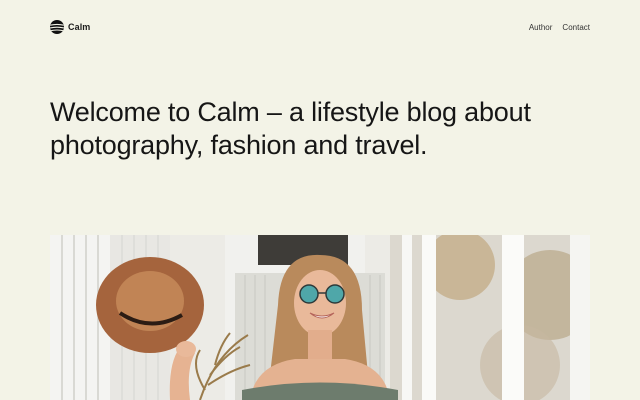  I want to click on nav-item-author: Author, so click(541, 27).